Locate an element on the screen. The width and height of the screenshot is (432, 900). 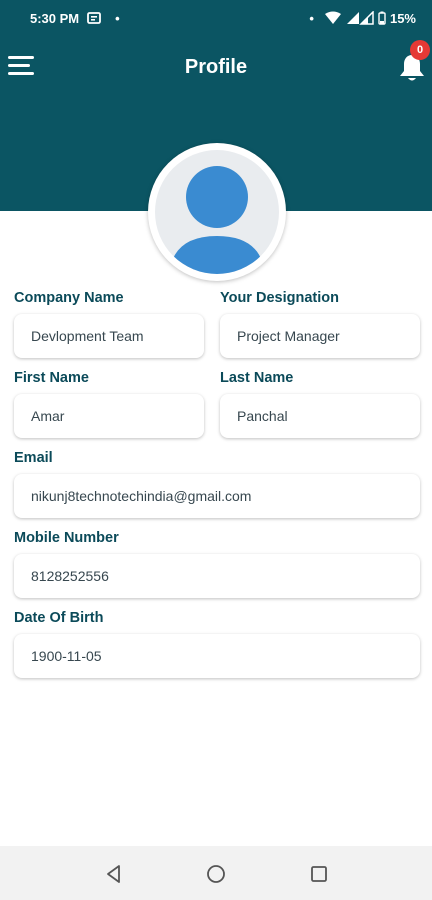
signal-icon is located at coordinates (360, 18).